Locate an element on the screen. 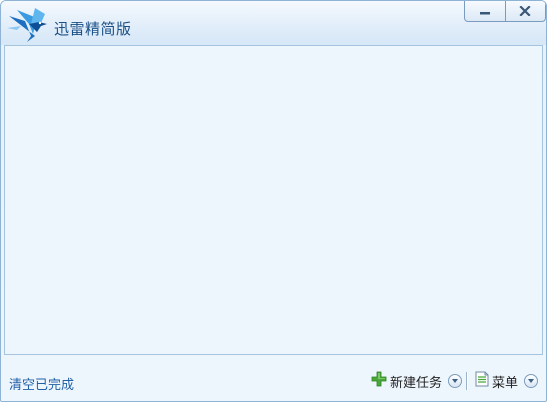 The width and height of the screenshot is (547, 402). new-task-label: 新建任务 is located at coordinates (416, 383).